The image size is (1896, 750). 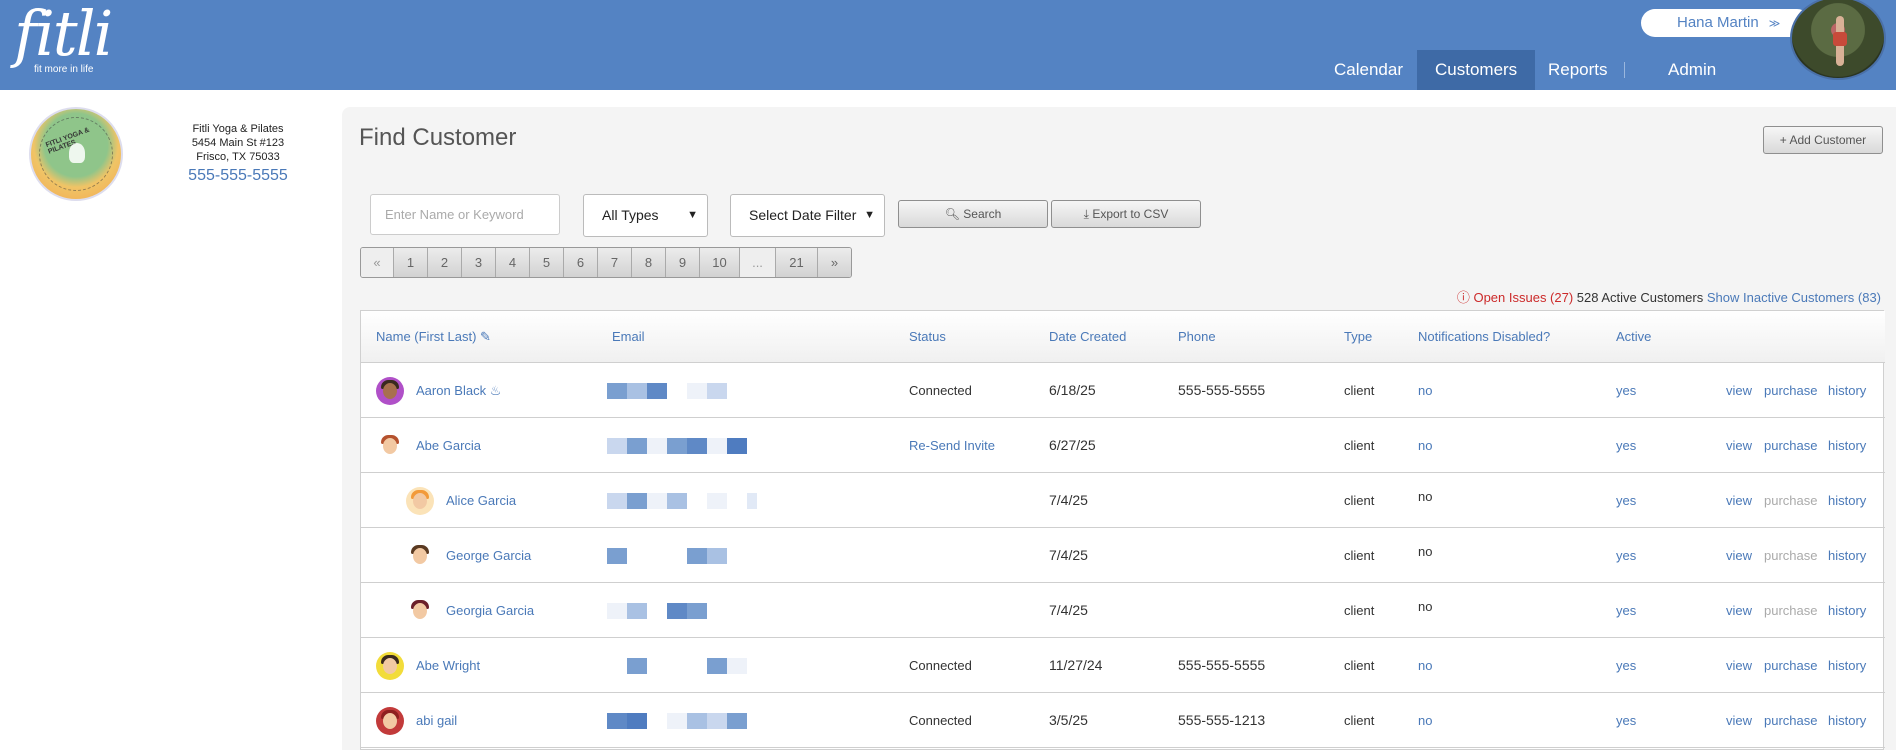 I want to click on page-1: 1, so click(x=411, y=262).